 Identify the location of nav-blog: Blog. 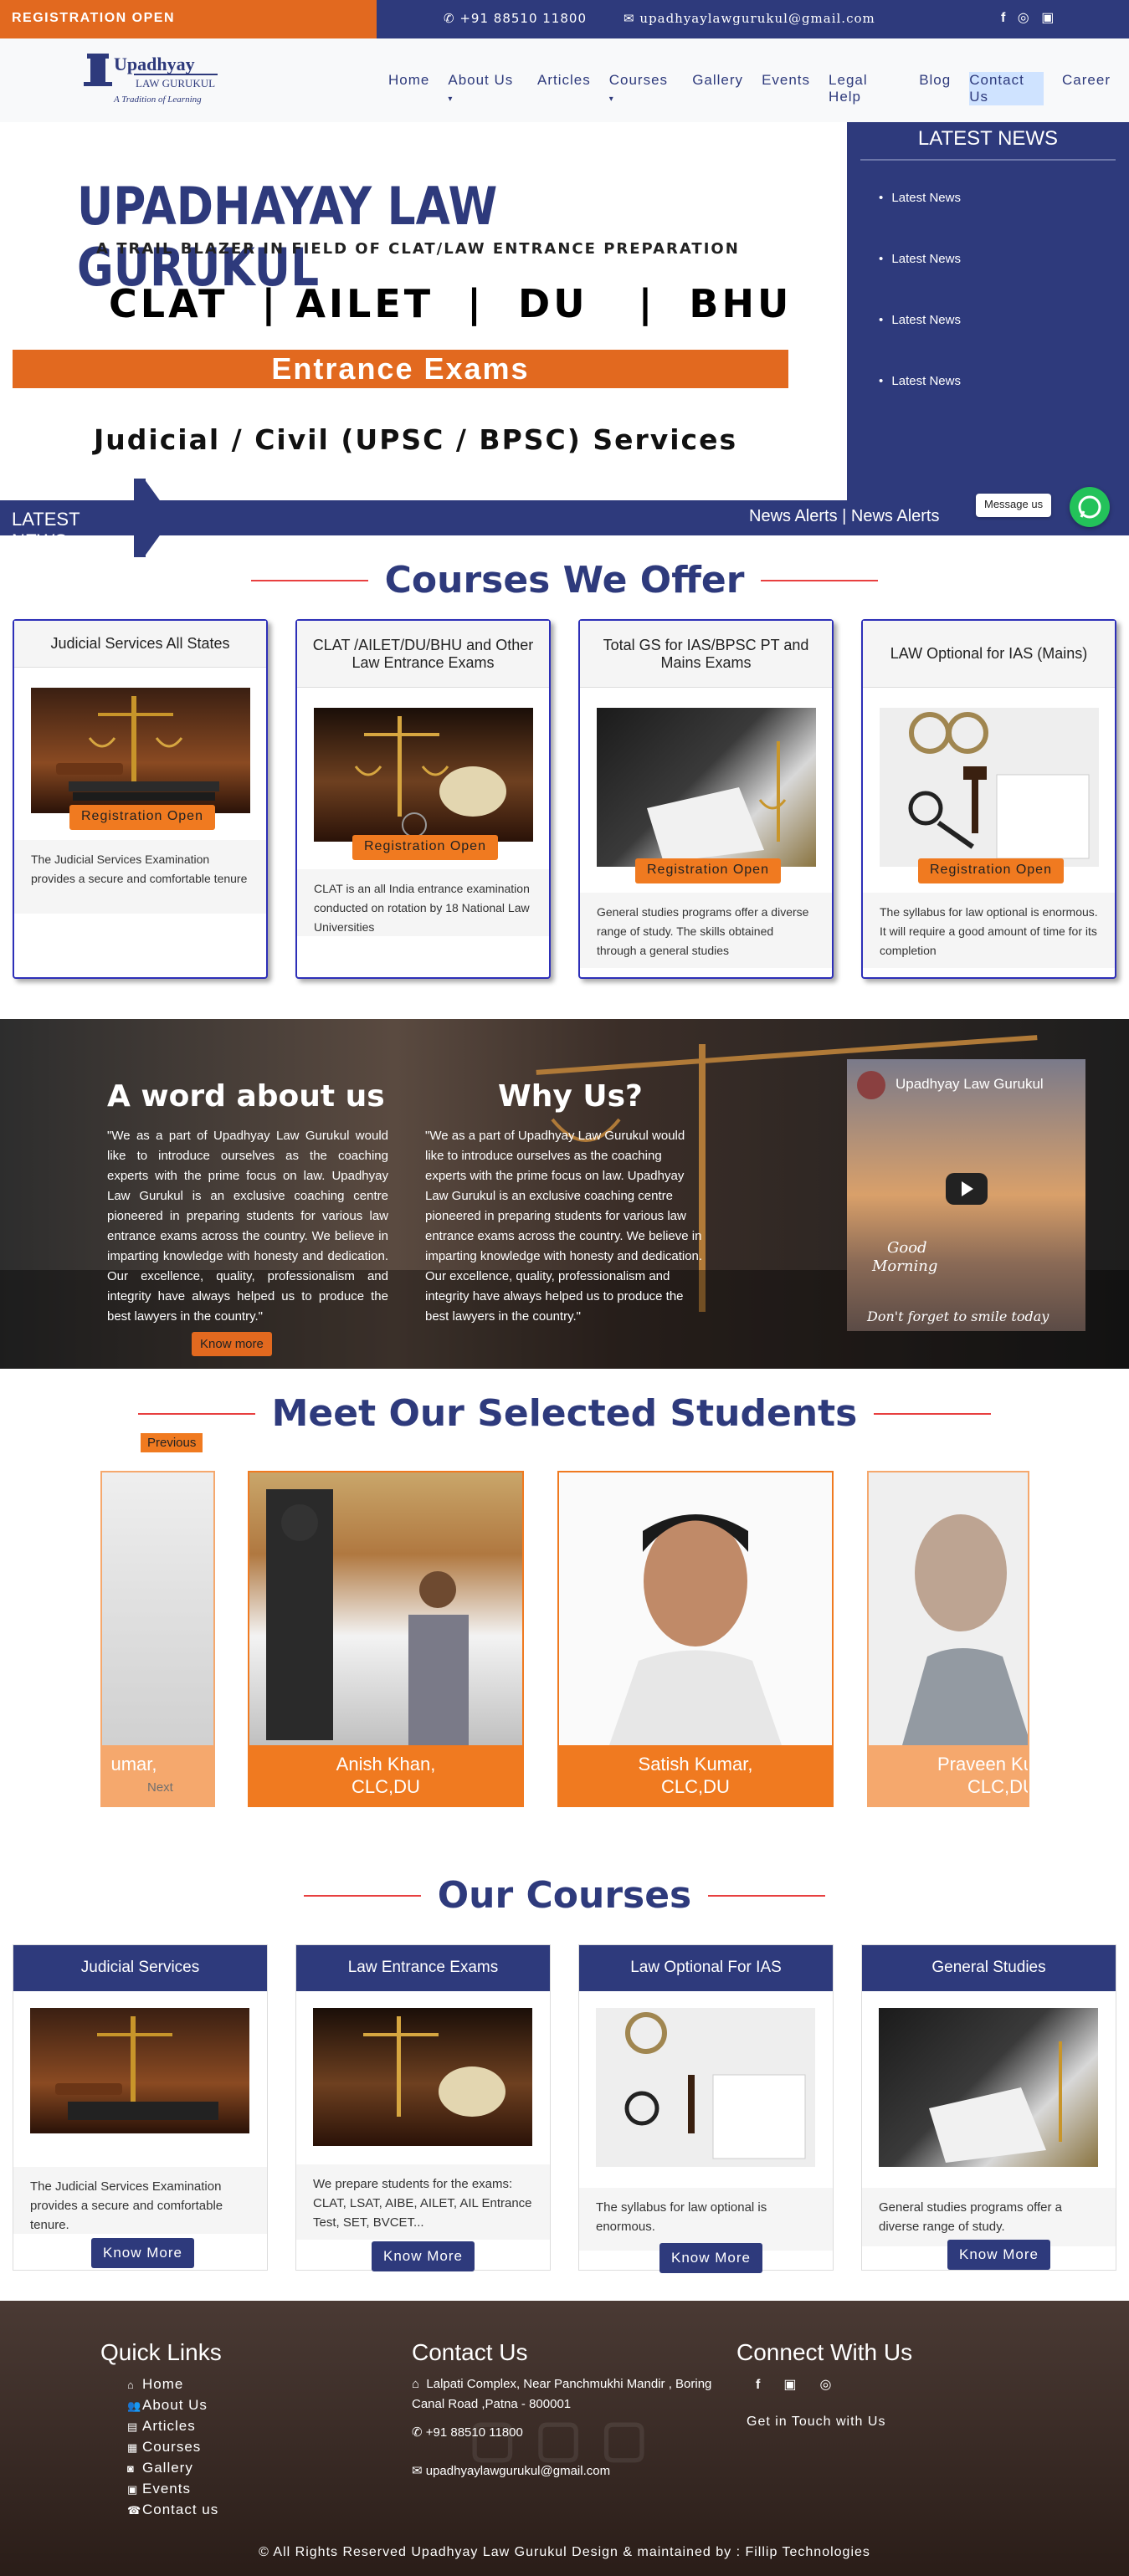
(935, 88).